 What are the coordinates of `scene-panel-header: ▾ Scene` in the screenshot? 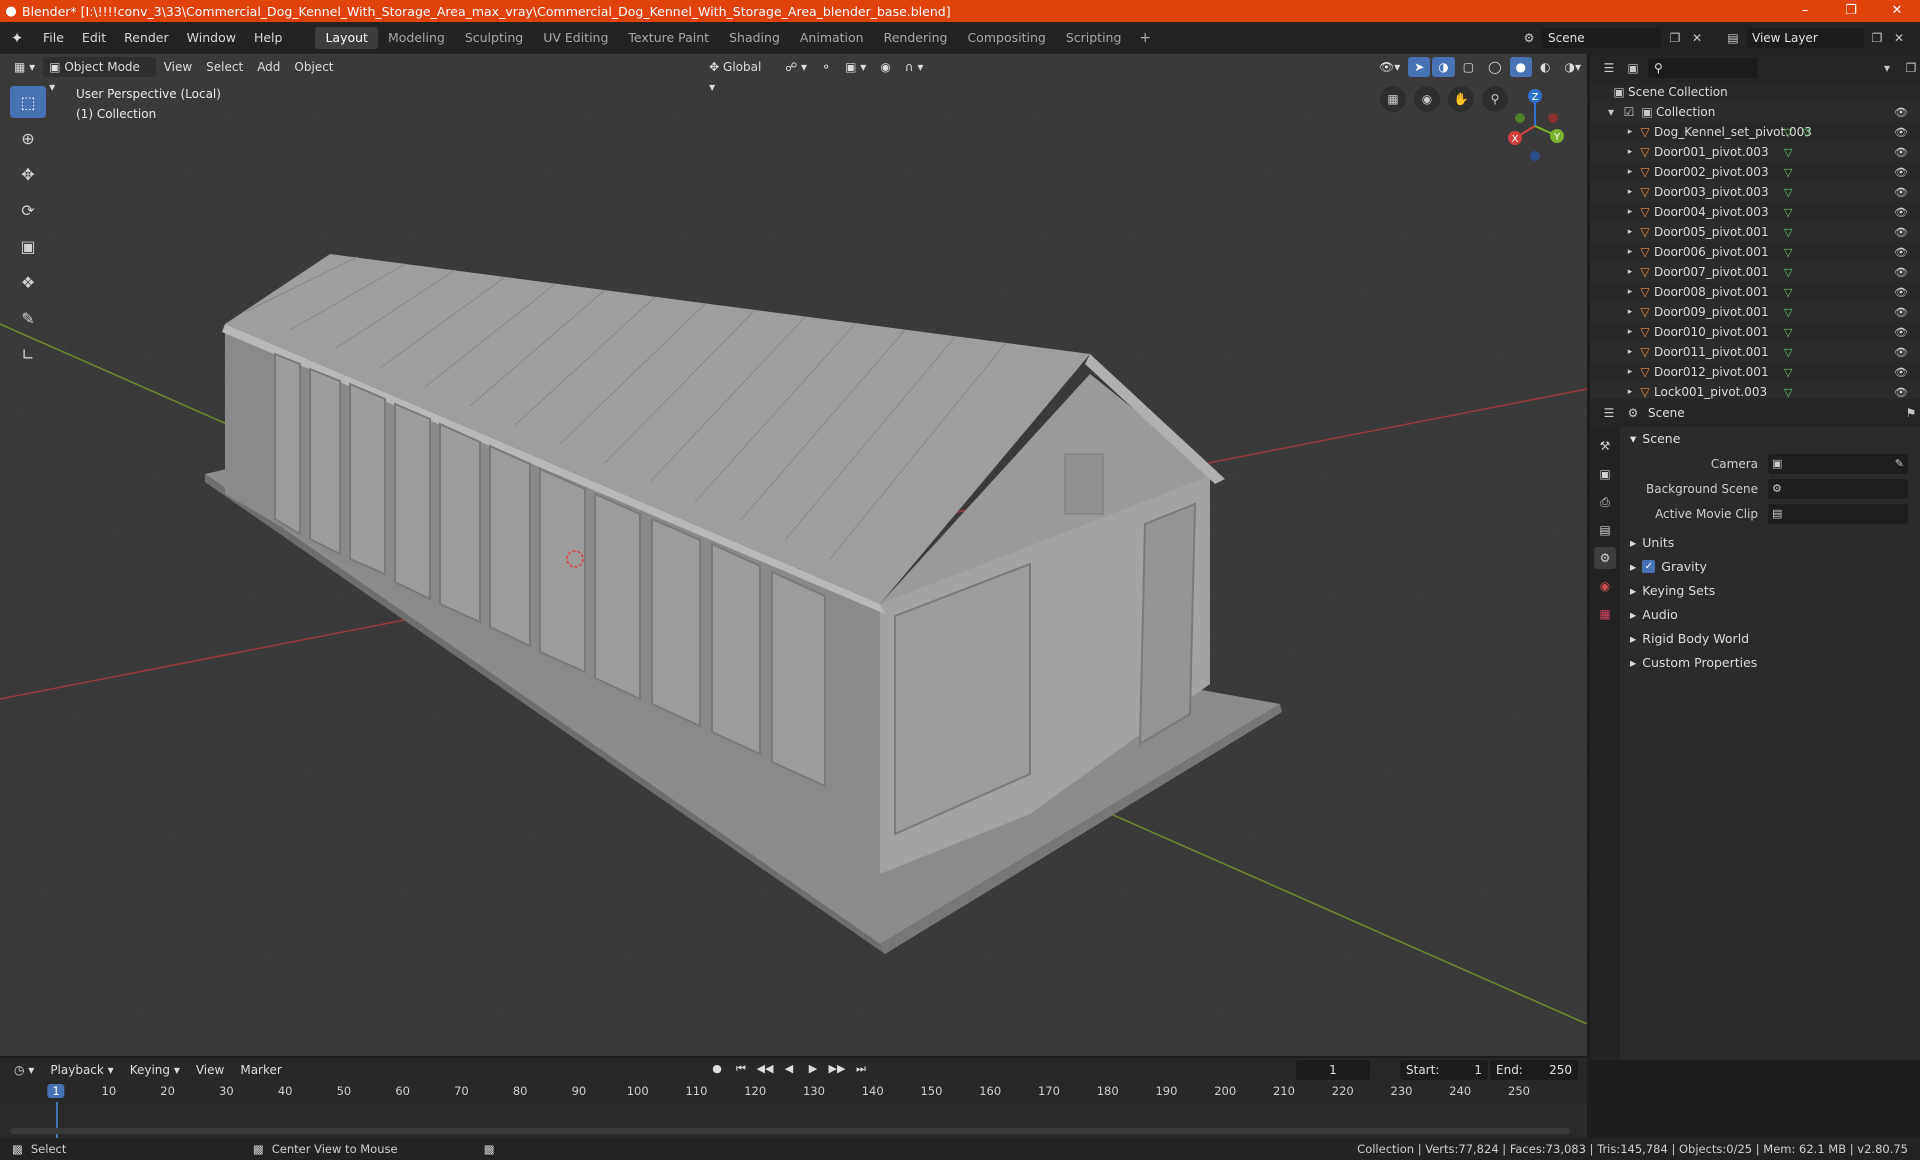 It's located at (1770, 439).